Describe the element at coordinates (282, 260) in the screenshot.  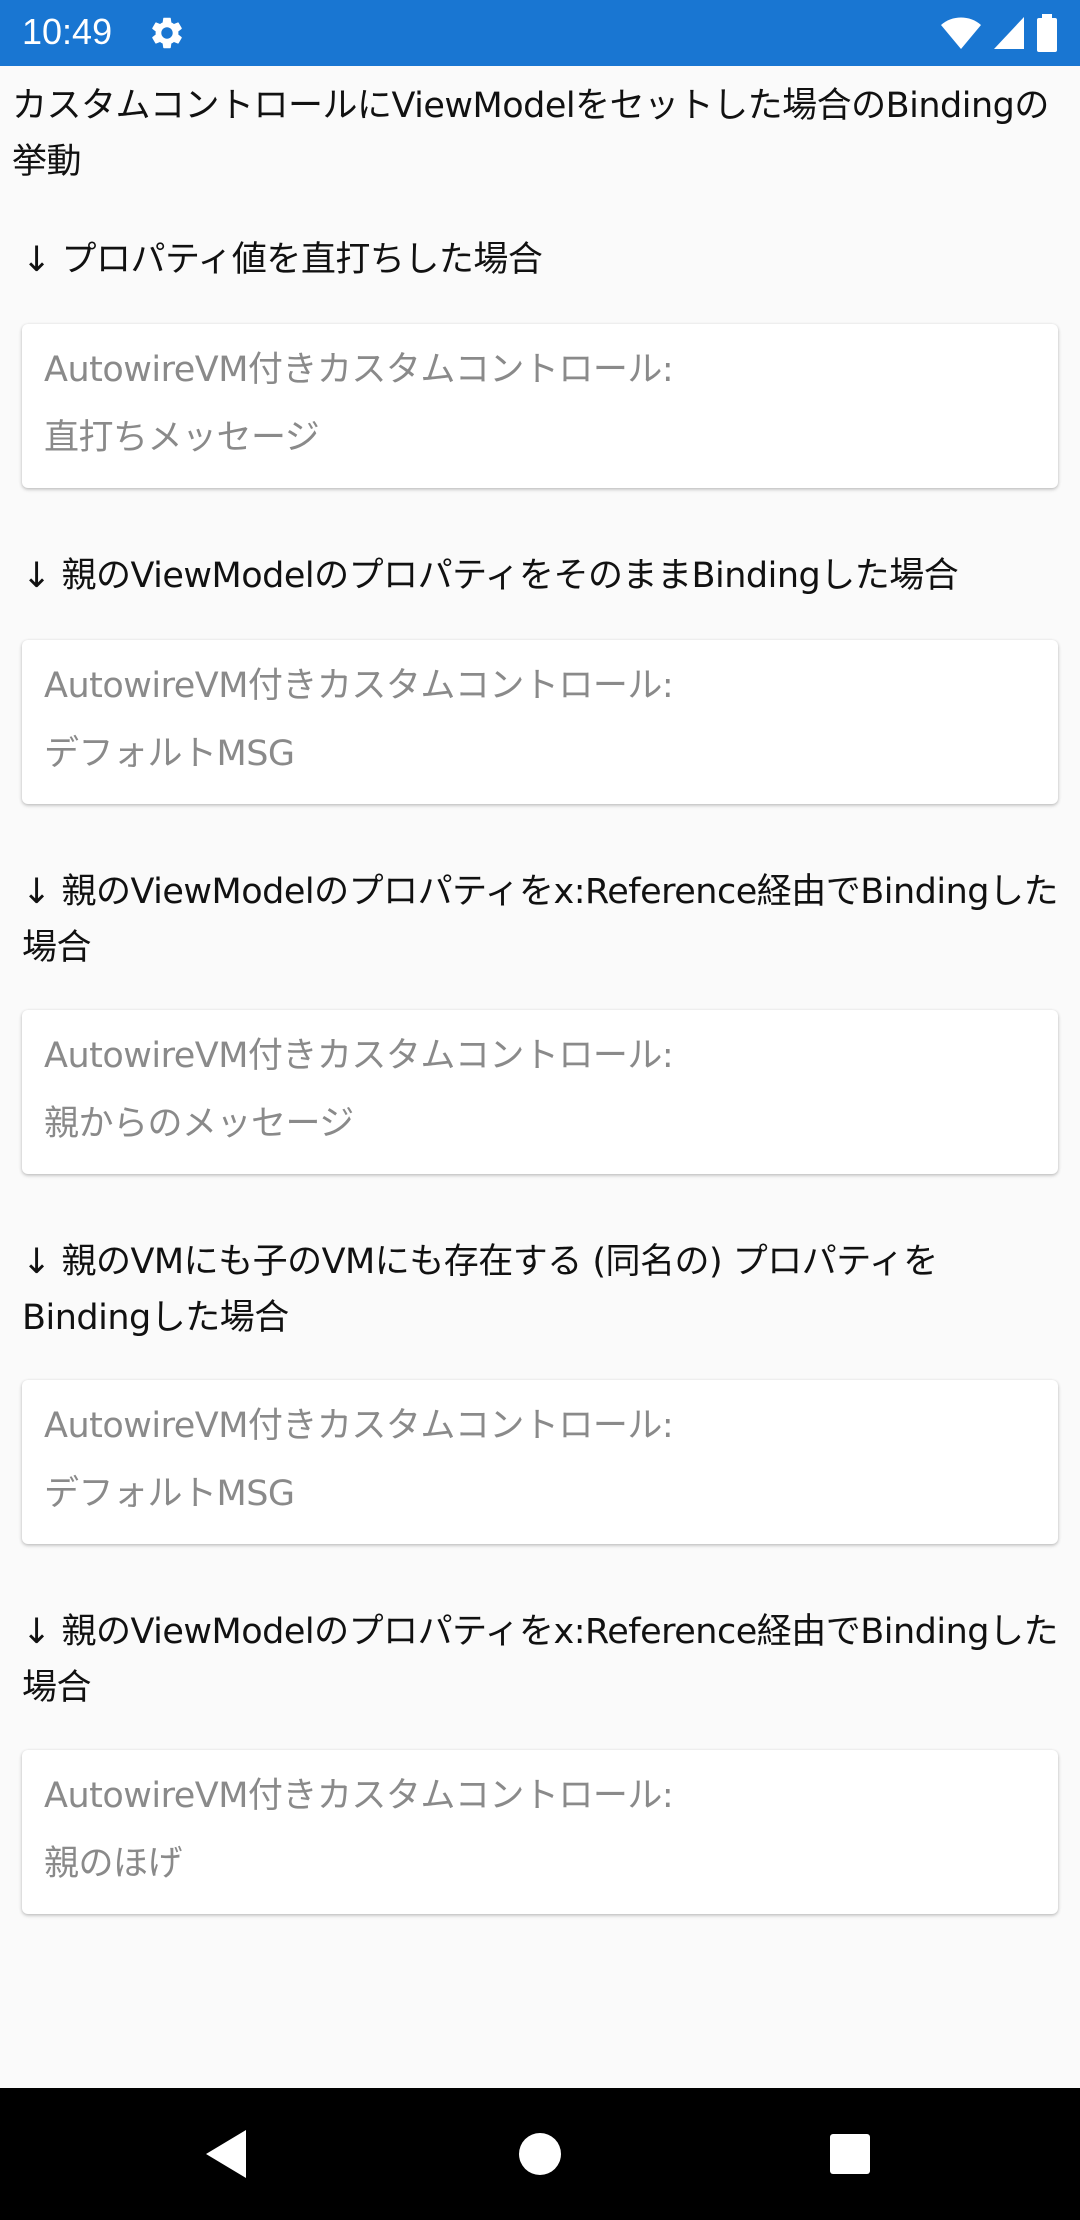
I see `section-label: ↓ プロパティ値を直打ちした場合` at that location.